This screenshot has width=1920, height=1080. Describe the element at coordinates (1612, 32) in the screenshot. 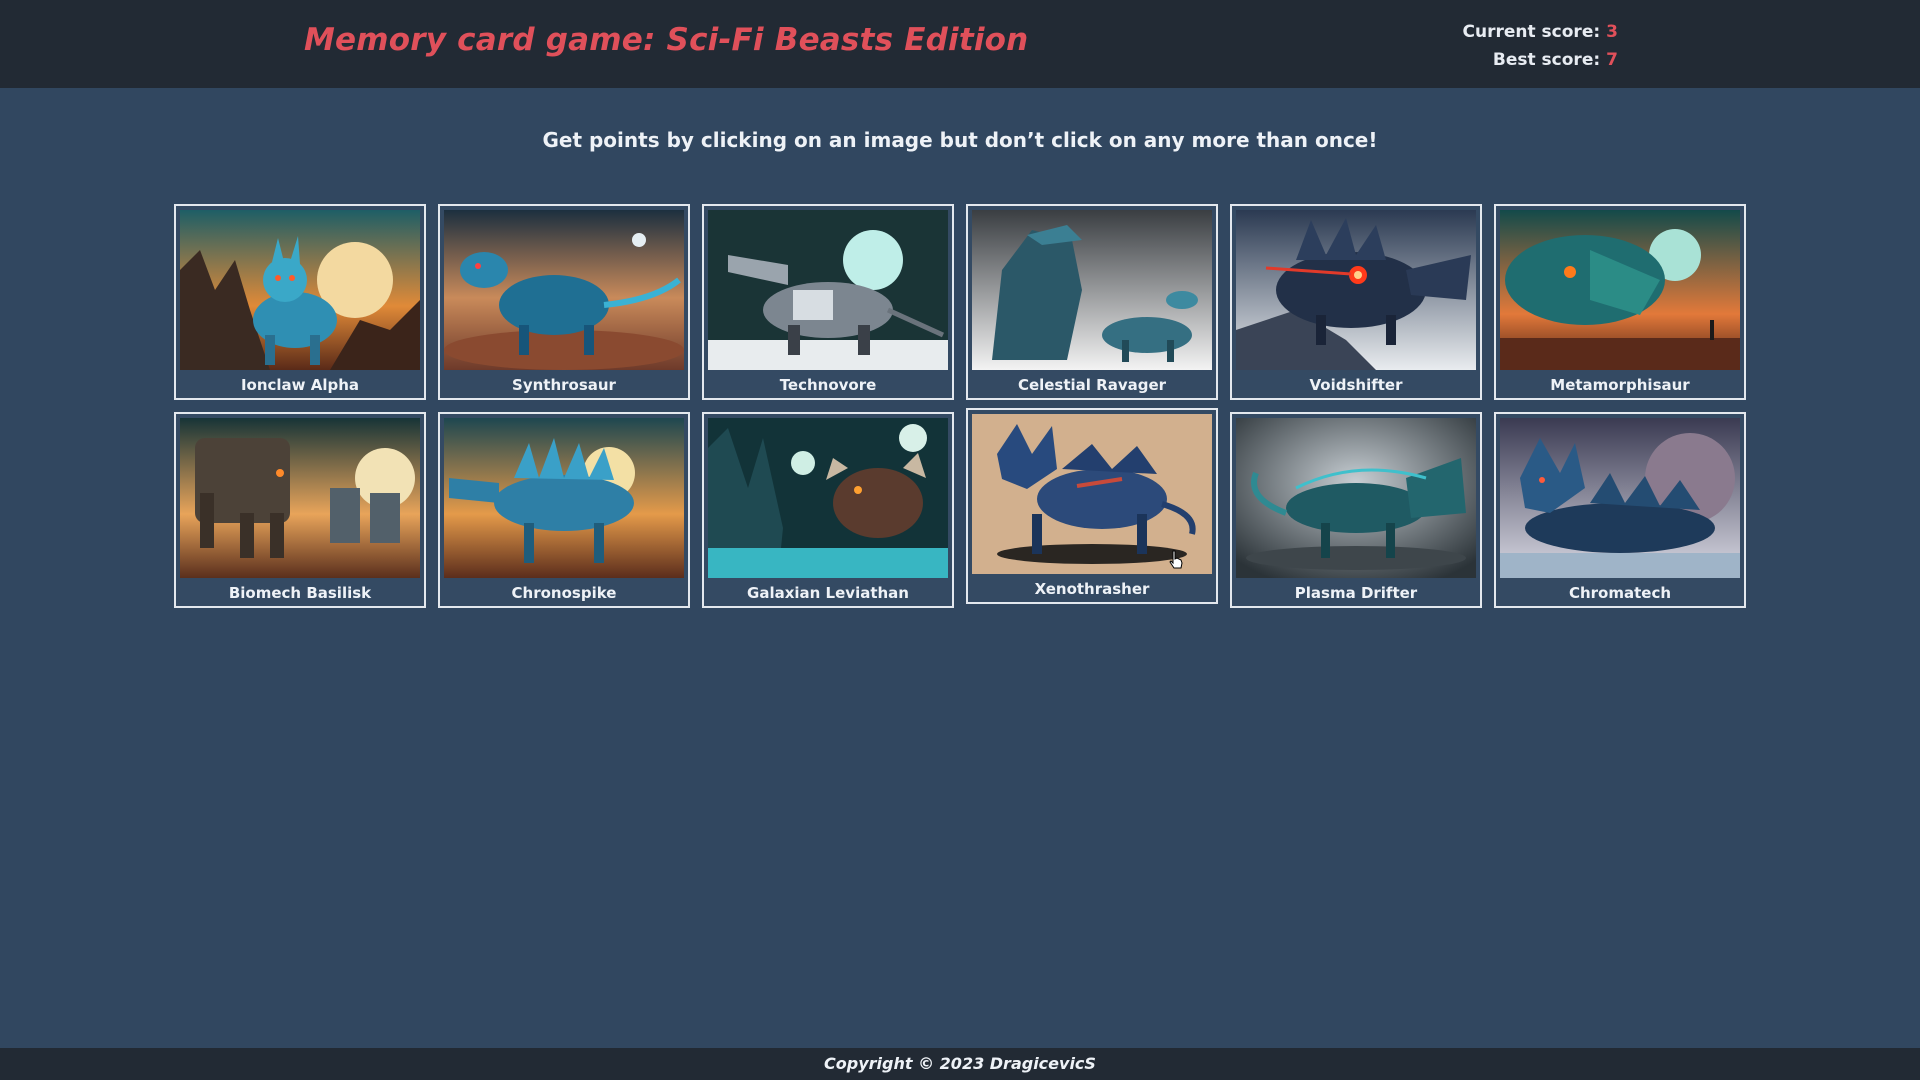

I see `current-score-value: 3` at that location.